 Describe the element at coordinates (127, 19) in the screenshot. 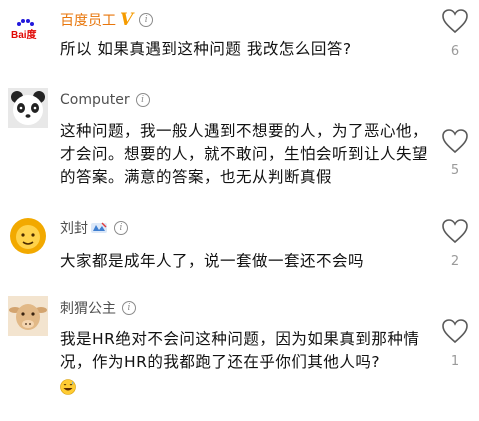

I see `verified-badge: V` at that location.